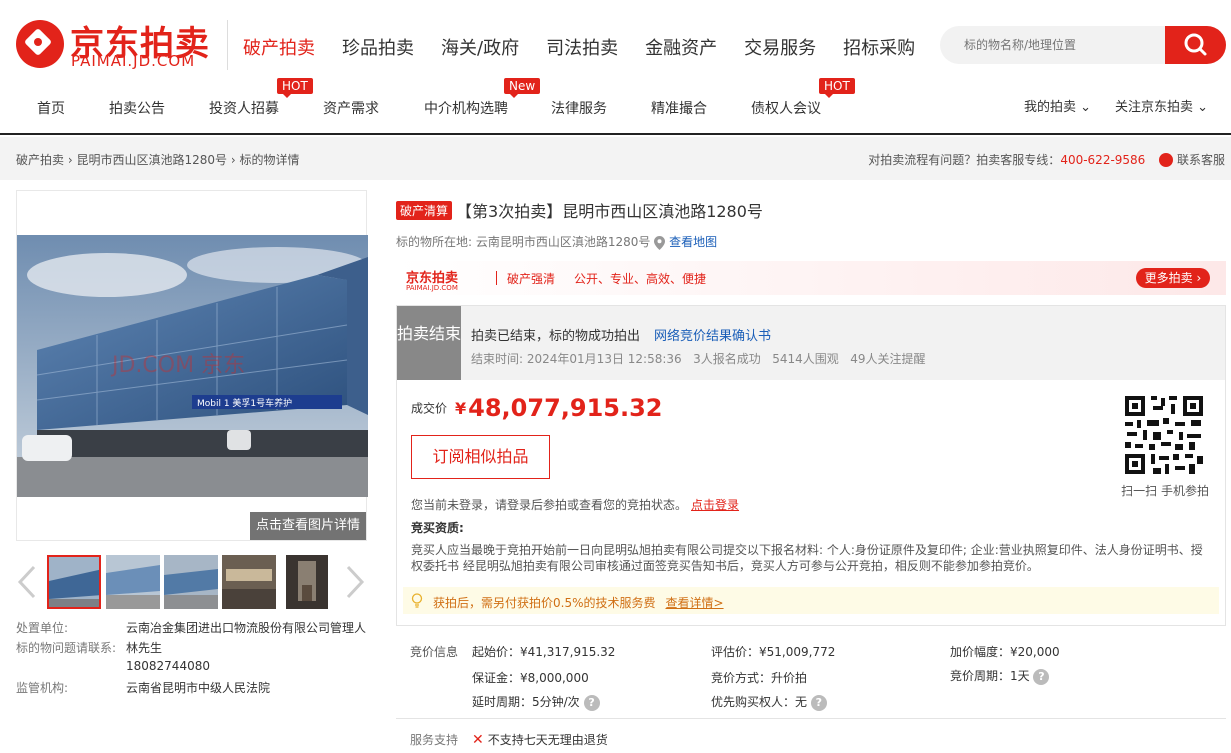  What do you see at coordinates (1166, 159) in the screenshot?
I see `customer-service-icon` at bounding box center [1166, 159].